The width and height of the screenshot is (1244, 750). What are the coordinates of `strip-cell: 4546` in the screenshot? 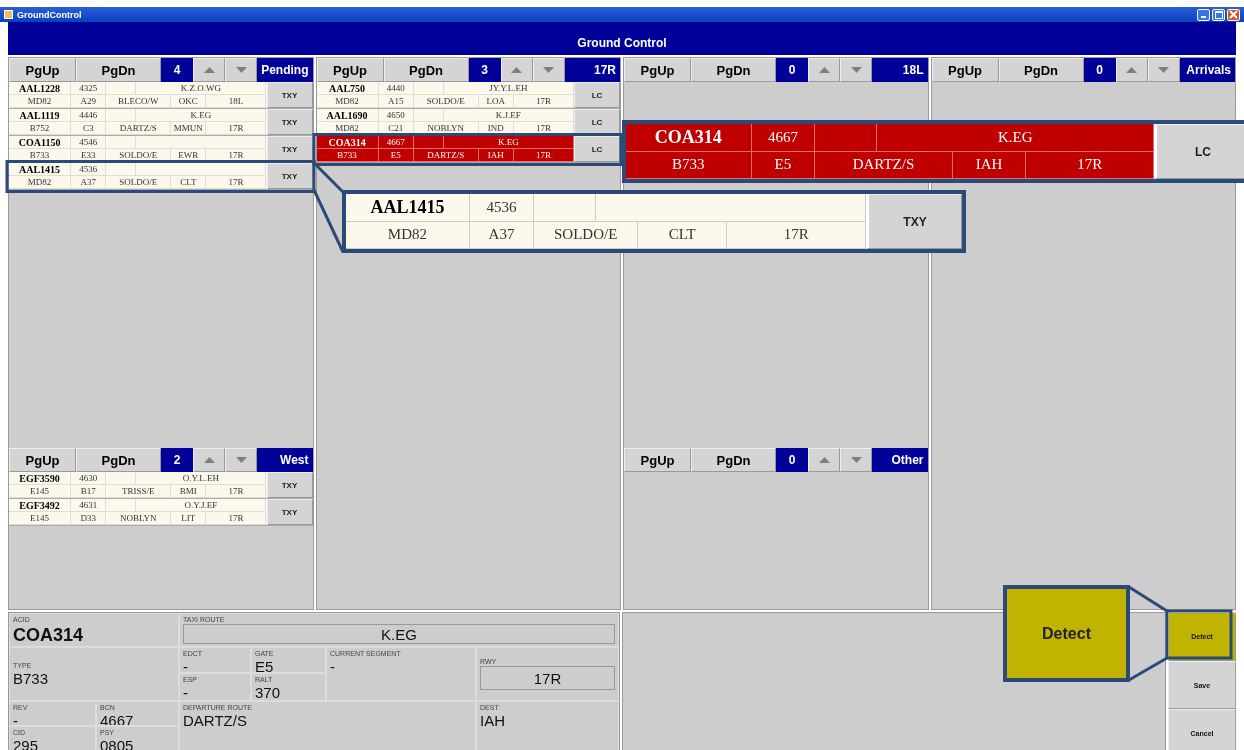 It's located at (89, 142).